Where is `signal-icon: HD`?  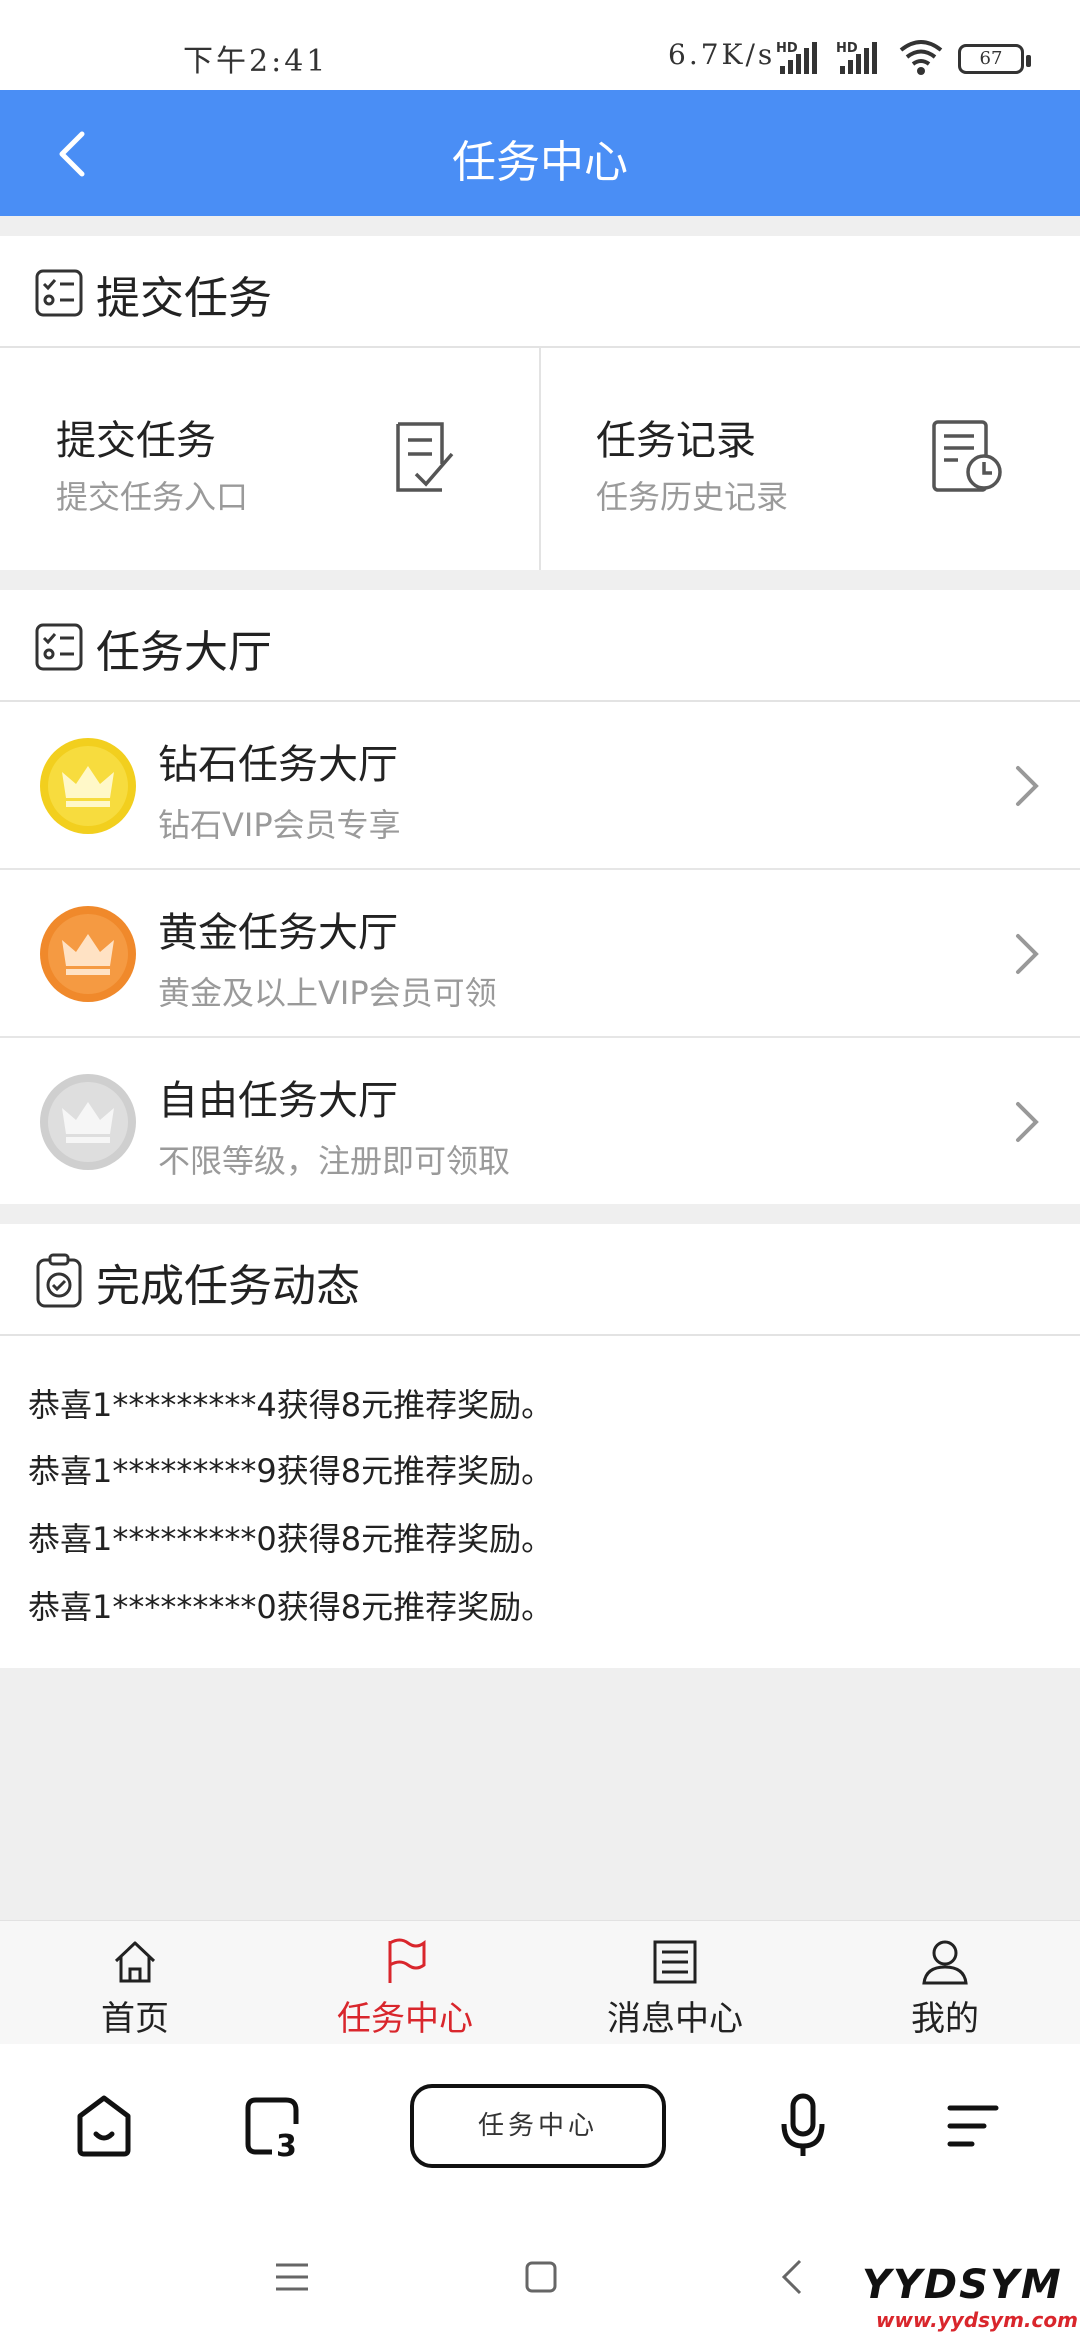
signal-icon: HD is located at coordinates (796, 57).